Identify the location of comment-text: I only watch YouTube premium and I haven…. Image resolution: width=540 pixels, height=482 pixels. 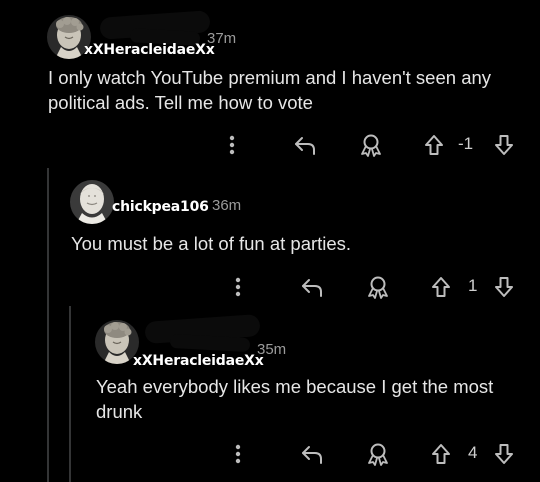
(272, 90).